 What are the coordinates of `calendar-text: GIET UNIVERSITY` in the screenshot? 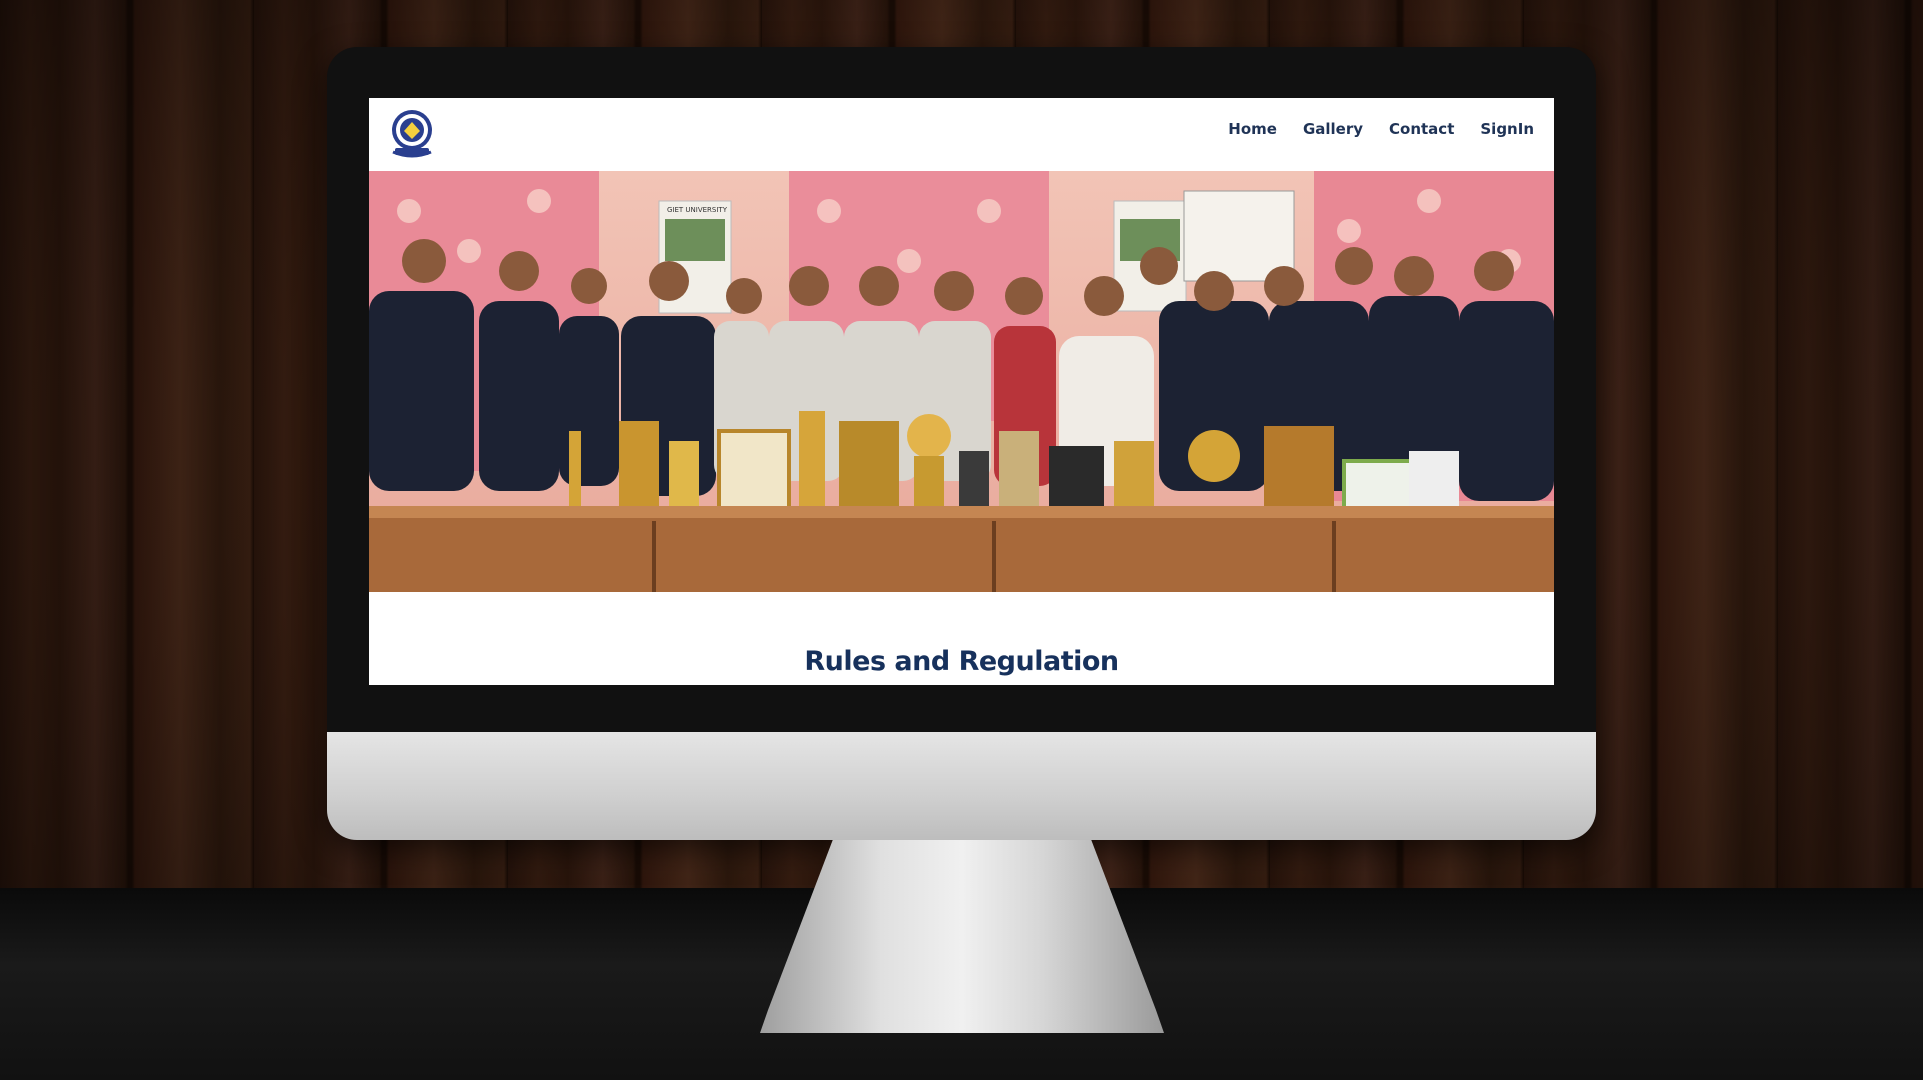 It's located at (697, 210).